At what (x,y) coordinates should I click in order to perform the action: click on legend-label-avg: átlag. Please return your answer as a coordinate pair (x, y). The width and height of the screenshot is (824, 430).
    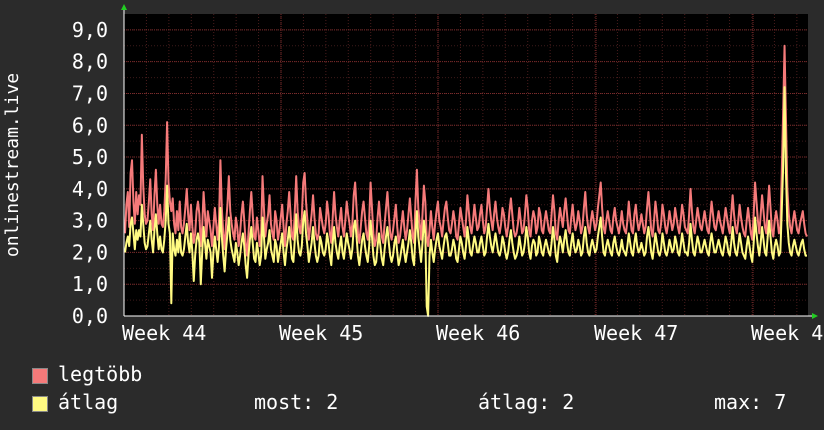
    Looking at the image, I should click on (88, 402).